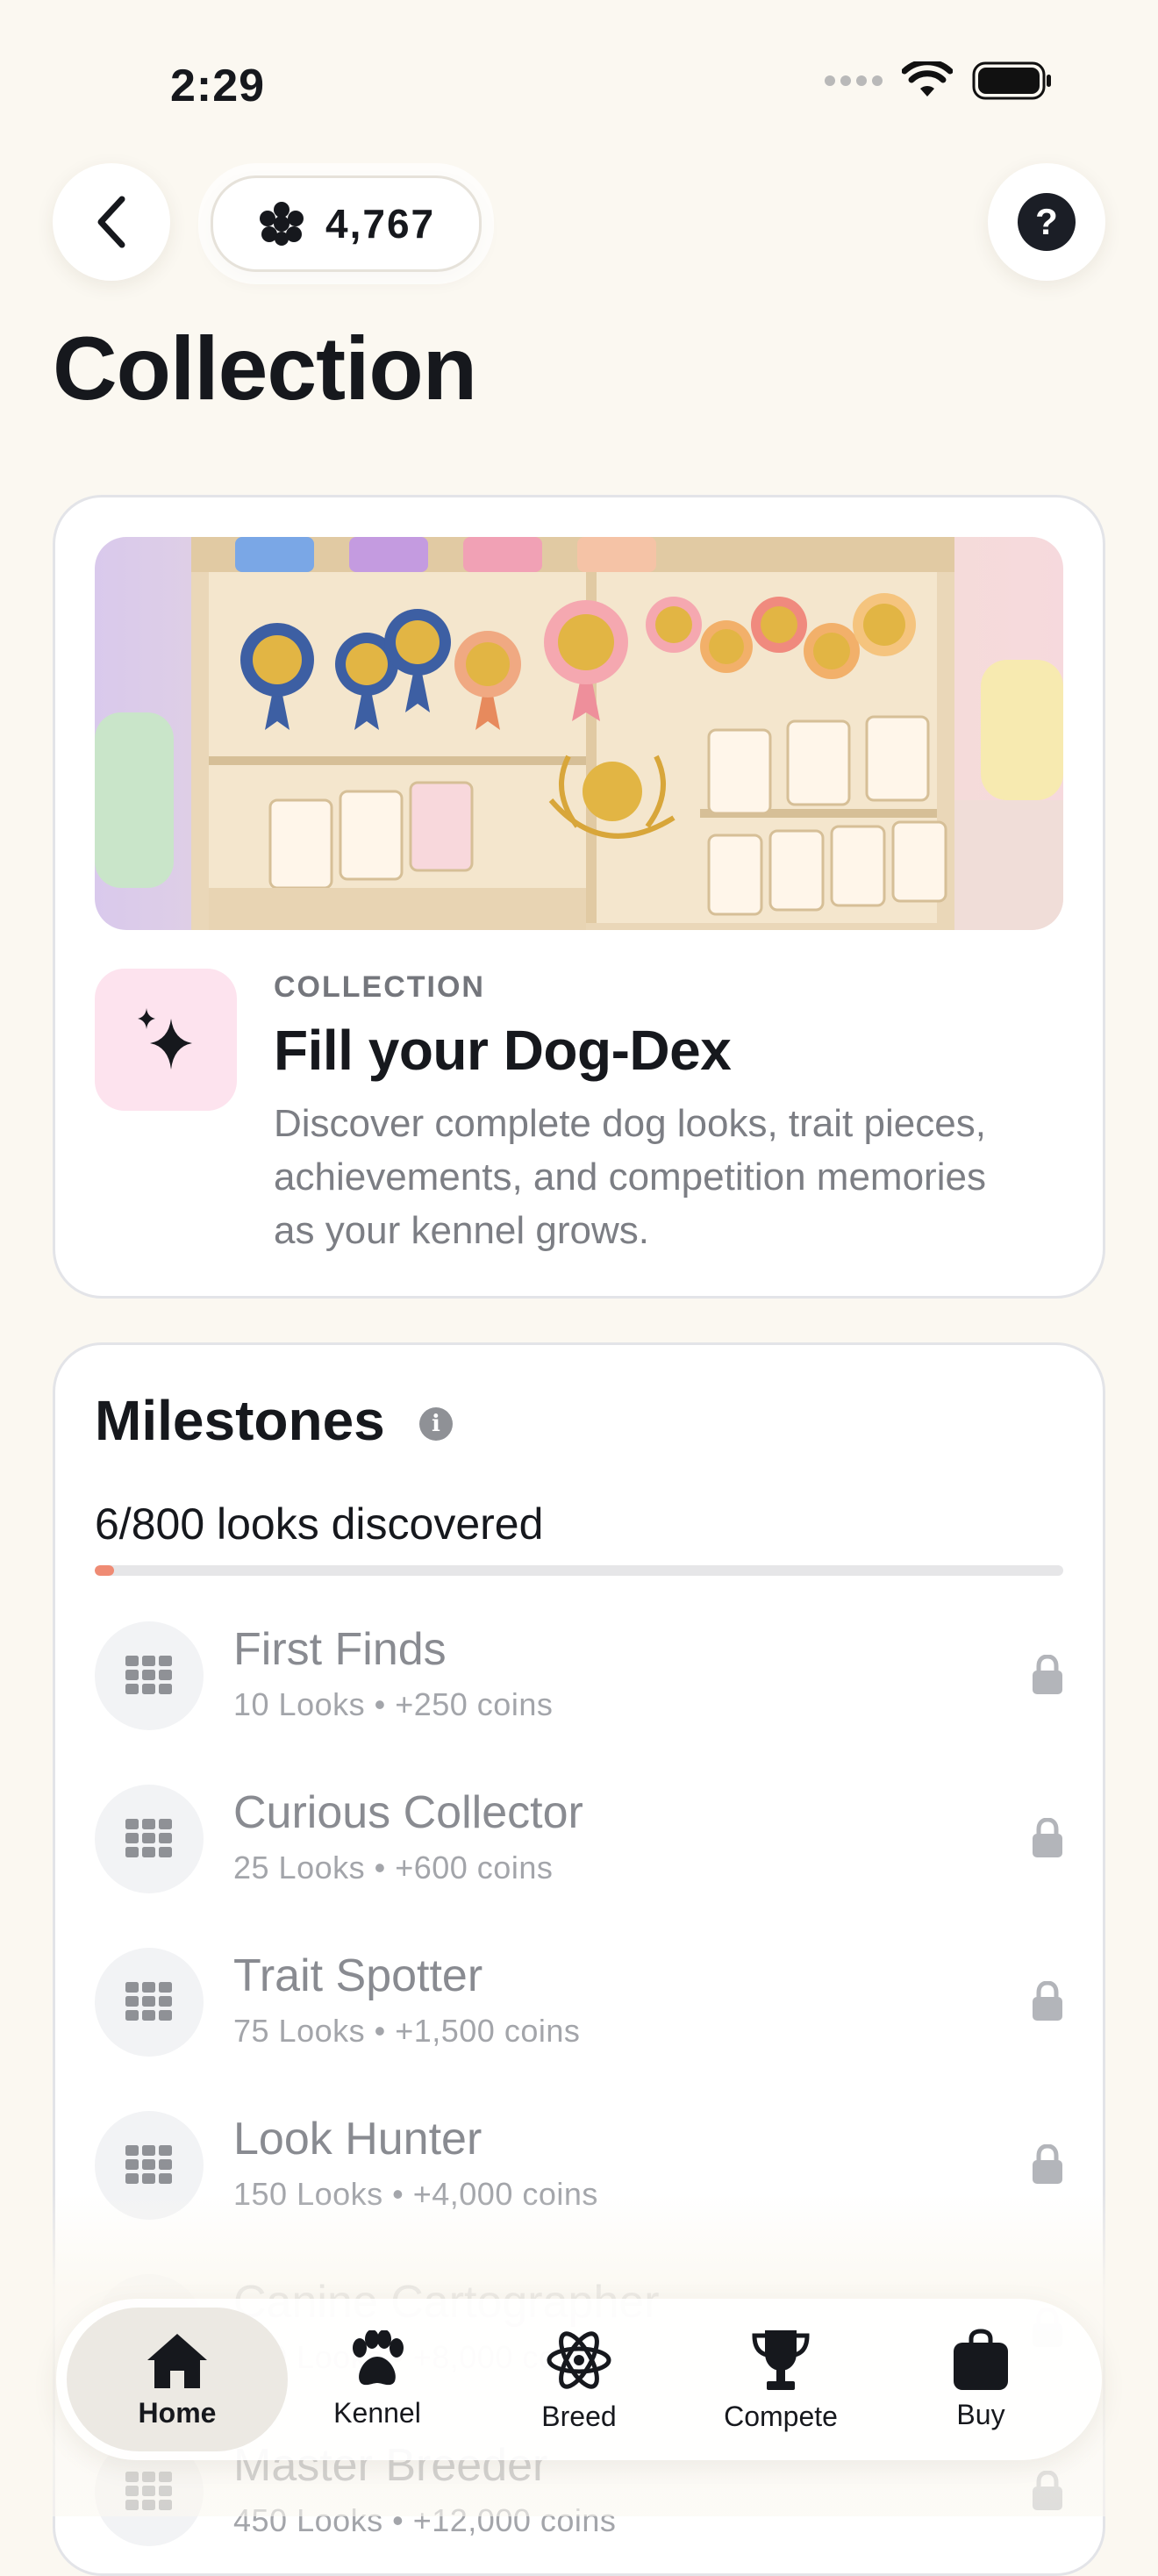 The height and width of the screenshot is (2576, 1158). I want to click on tab-buy-label: Buy, so click(980, 2414).